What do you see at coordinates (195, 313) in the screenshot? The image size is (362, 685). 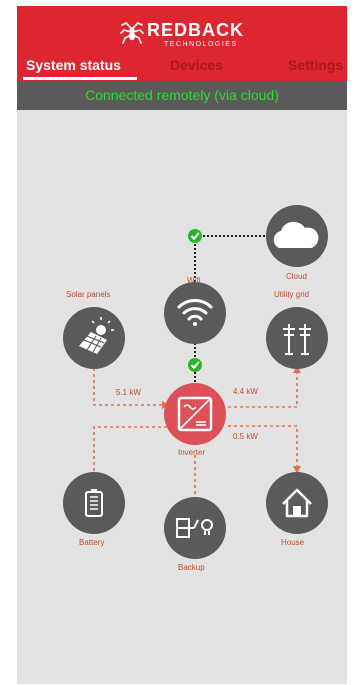 I see `wifi-node` at bounding box center [195, 313].